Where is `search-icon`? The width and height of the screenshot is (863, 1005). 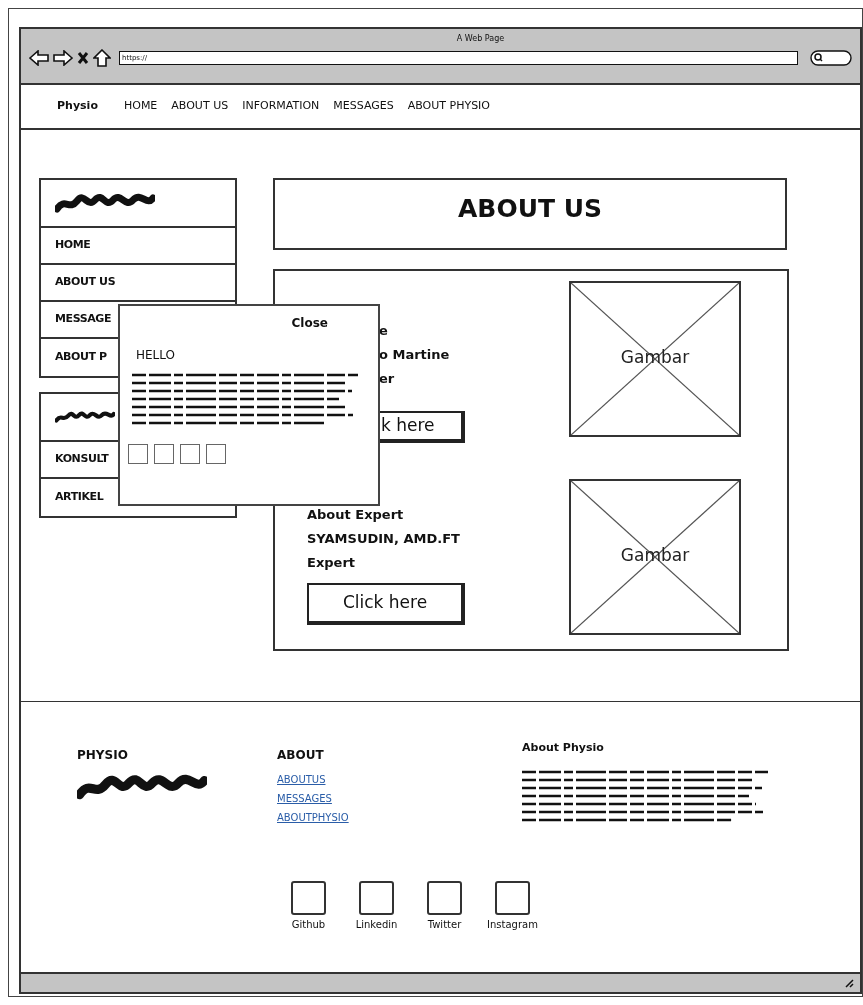 search-icon is located at coordinates (831, 58).